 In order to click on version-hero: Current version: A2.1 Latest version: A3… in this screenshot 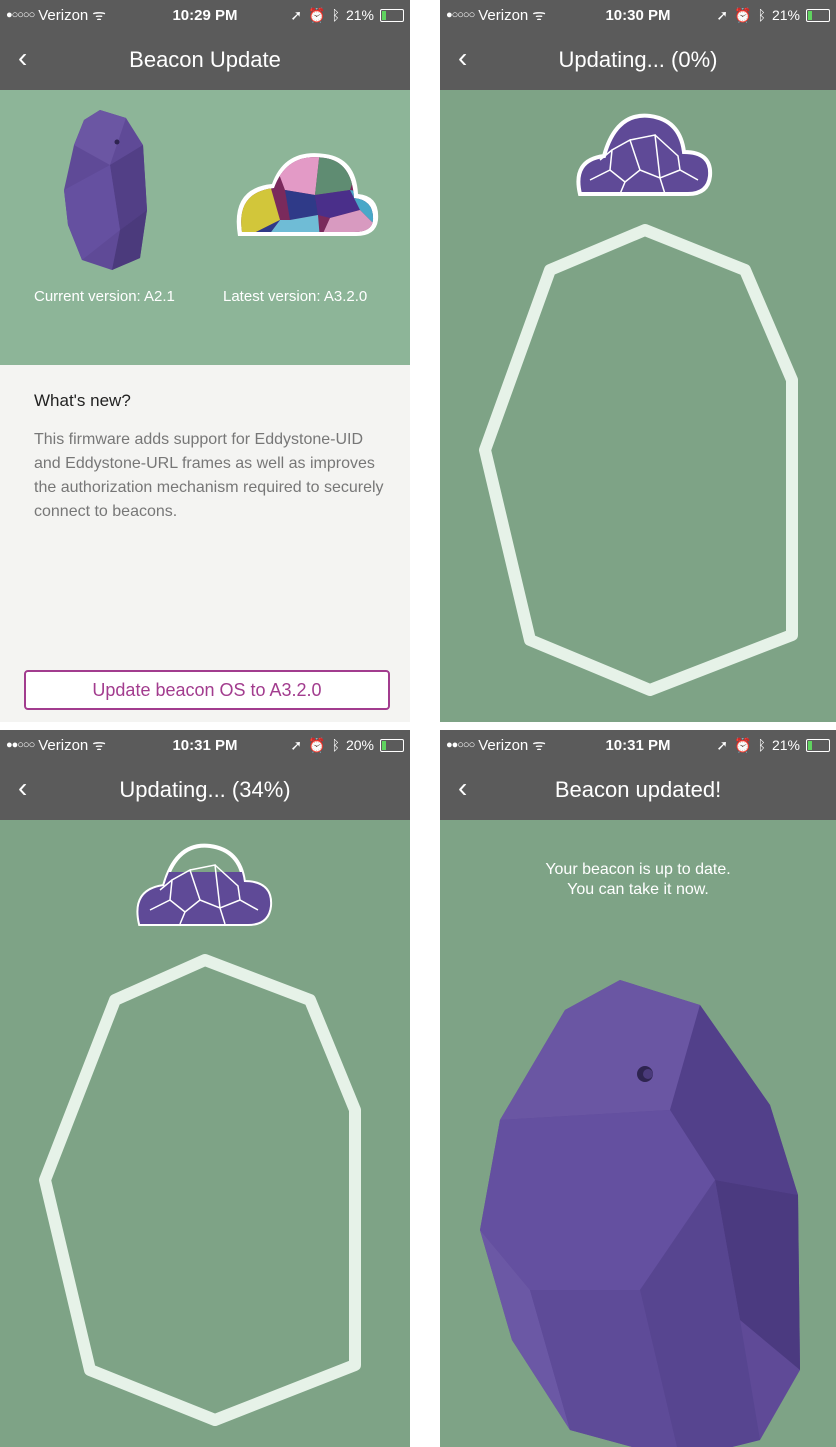, I will do `click(205, 227)`.